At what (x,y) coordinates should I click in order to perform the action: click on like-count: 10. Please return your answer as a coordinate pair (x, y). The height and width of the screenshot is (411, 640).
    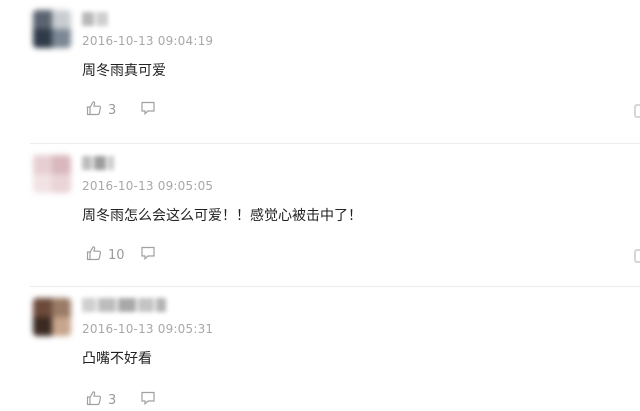
    Looking at the image, I should click on (116, 255).